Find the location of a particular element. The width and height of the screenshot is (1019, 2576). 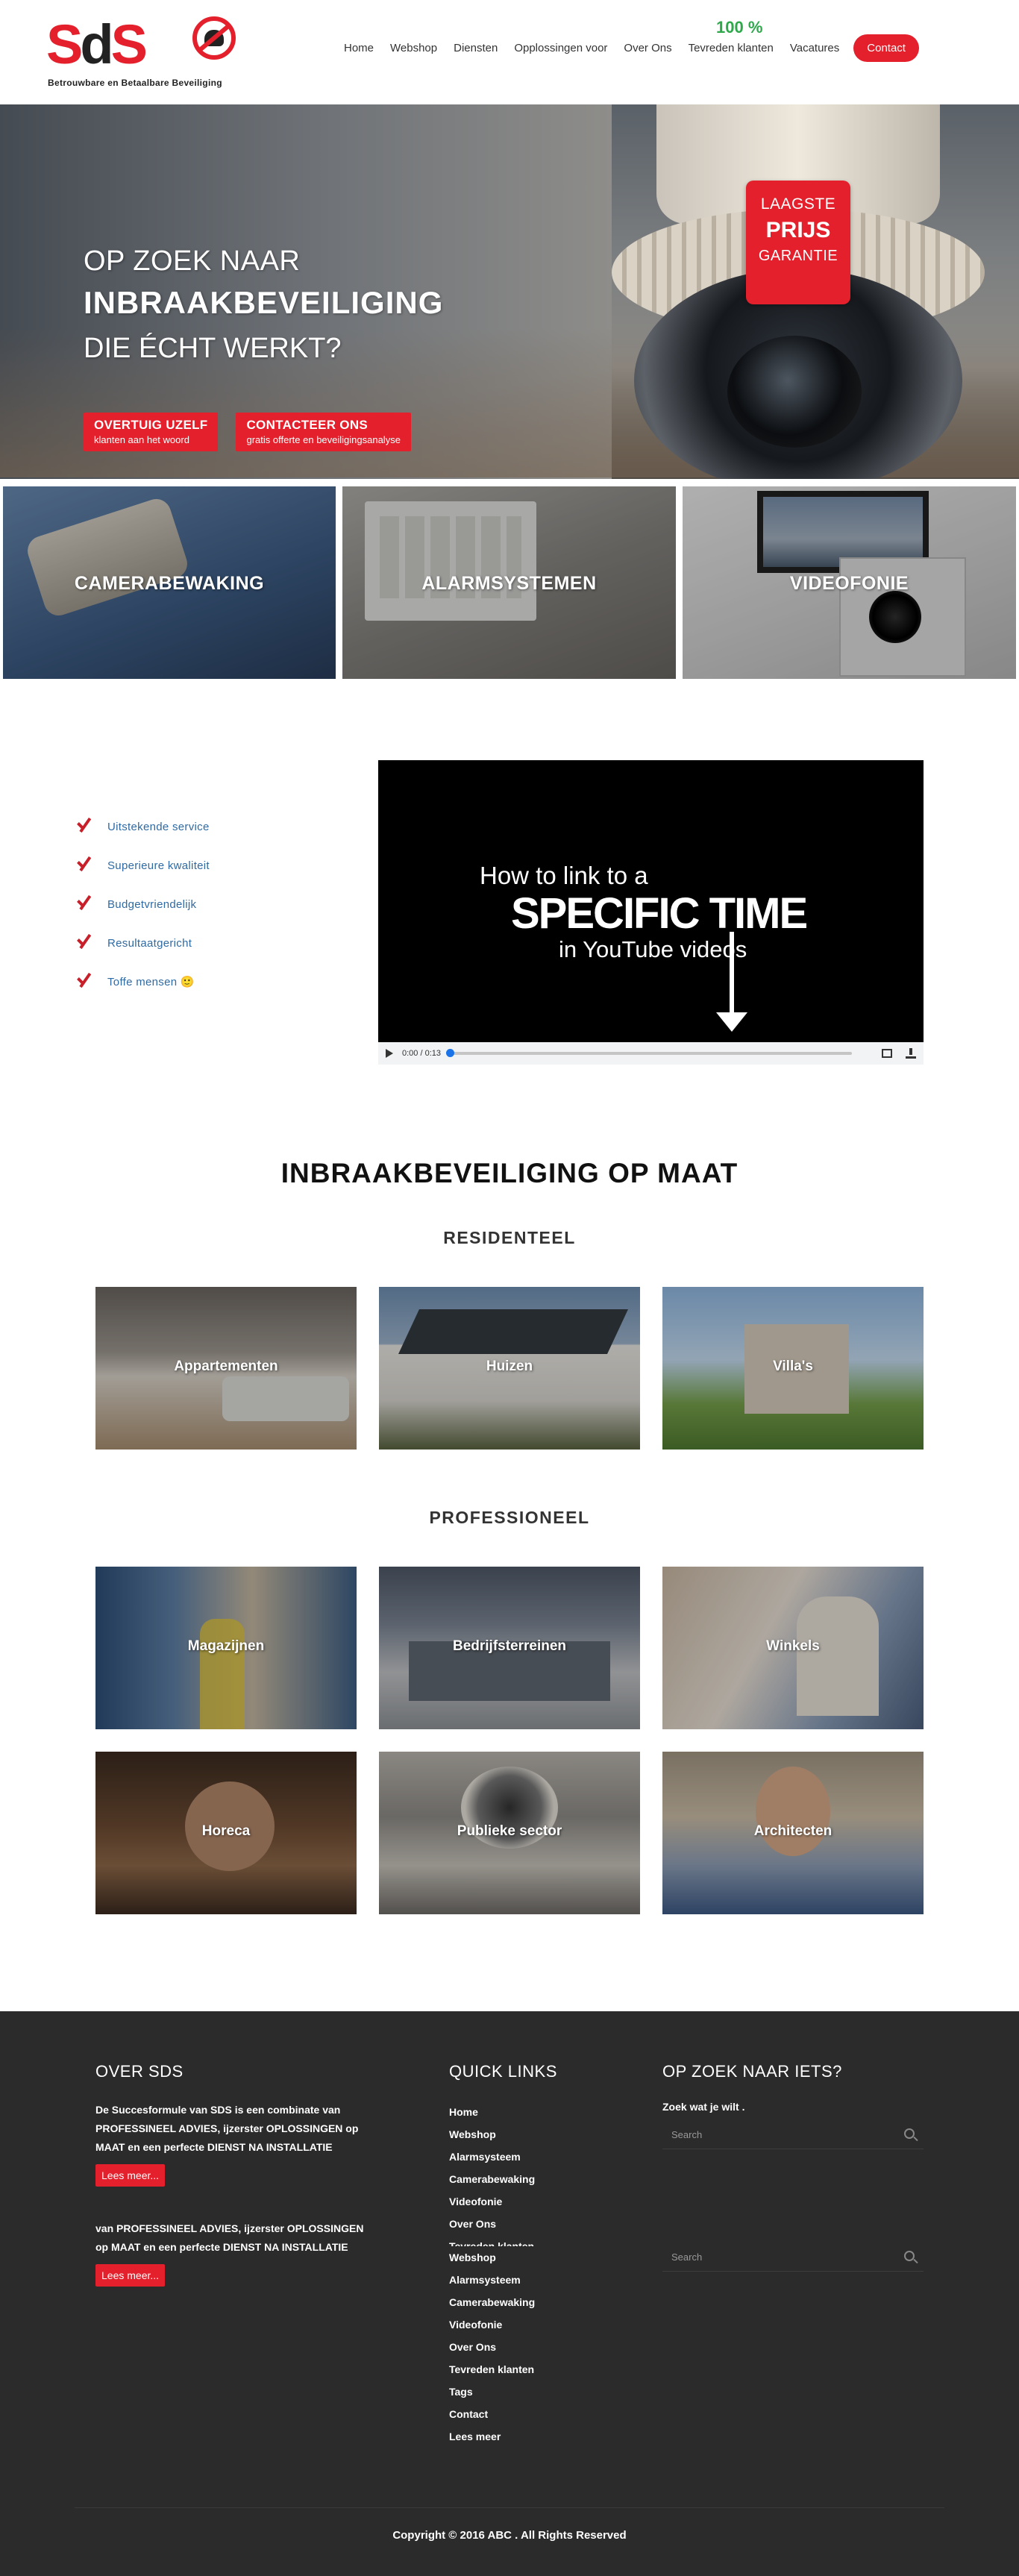

tile-magazijnen: Magazijnen is located at coordinates (226, 1648).